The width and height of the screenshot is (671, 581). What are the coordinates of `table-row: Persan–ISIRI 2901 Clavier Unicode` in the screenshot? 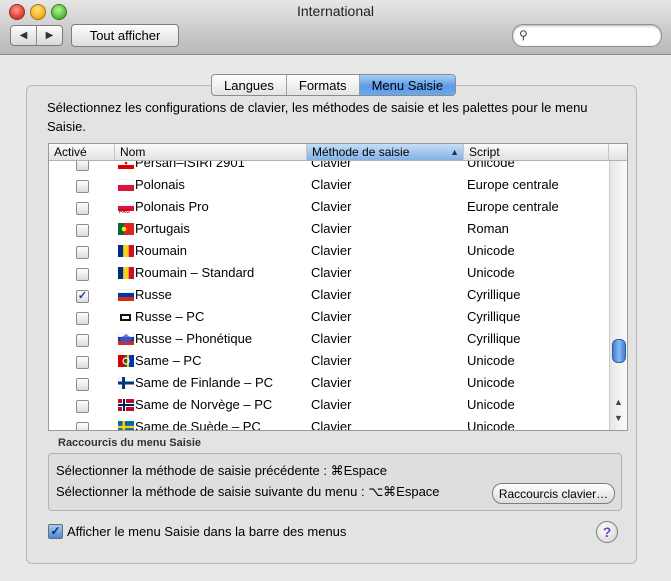 It's located at (329, 168).